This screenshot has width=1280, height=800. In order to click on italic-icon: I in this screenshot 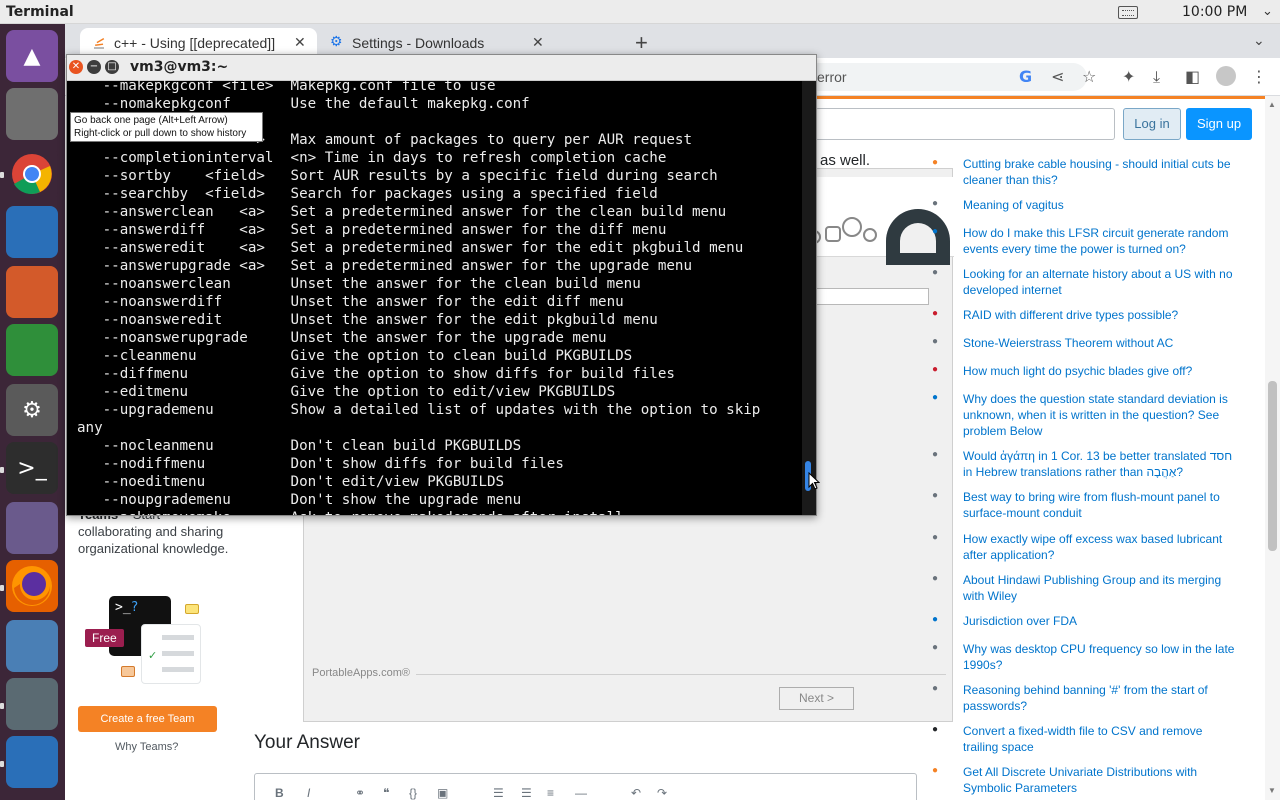, I will do `click(308, 793)`.